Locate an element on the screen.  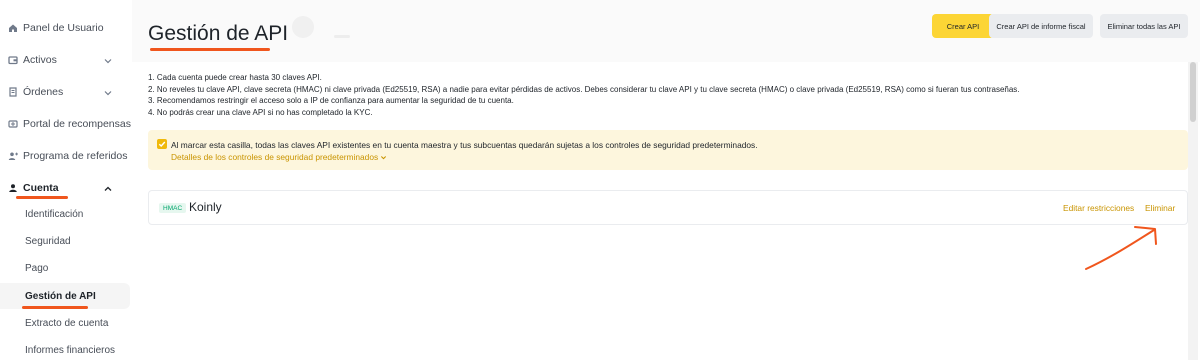
sidebar-subitem-identification: Identificación is located at coordinates (65, 214).